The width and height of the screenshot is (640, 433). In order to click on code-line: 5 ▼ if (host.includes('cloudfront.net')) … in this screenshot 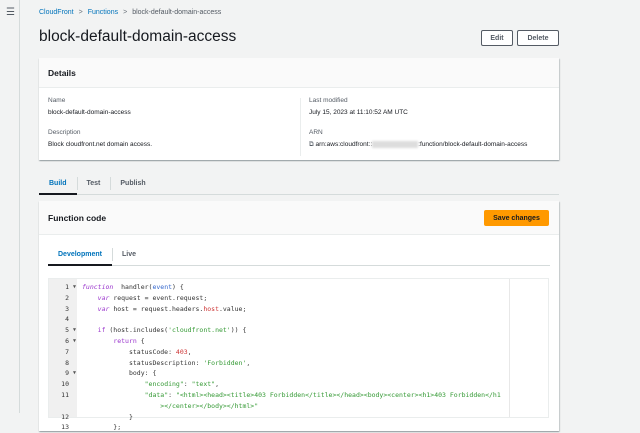, I will do `click(298, 330)`.